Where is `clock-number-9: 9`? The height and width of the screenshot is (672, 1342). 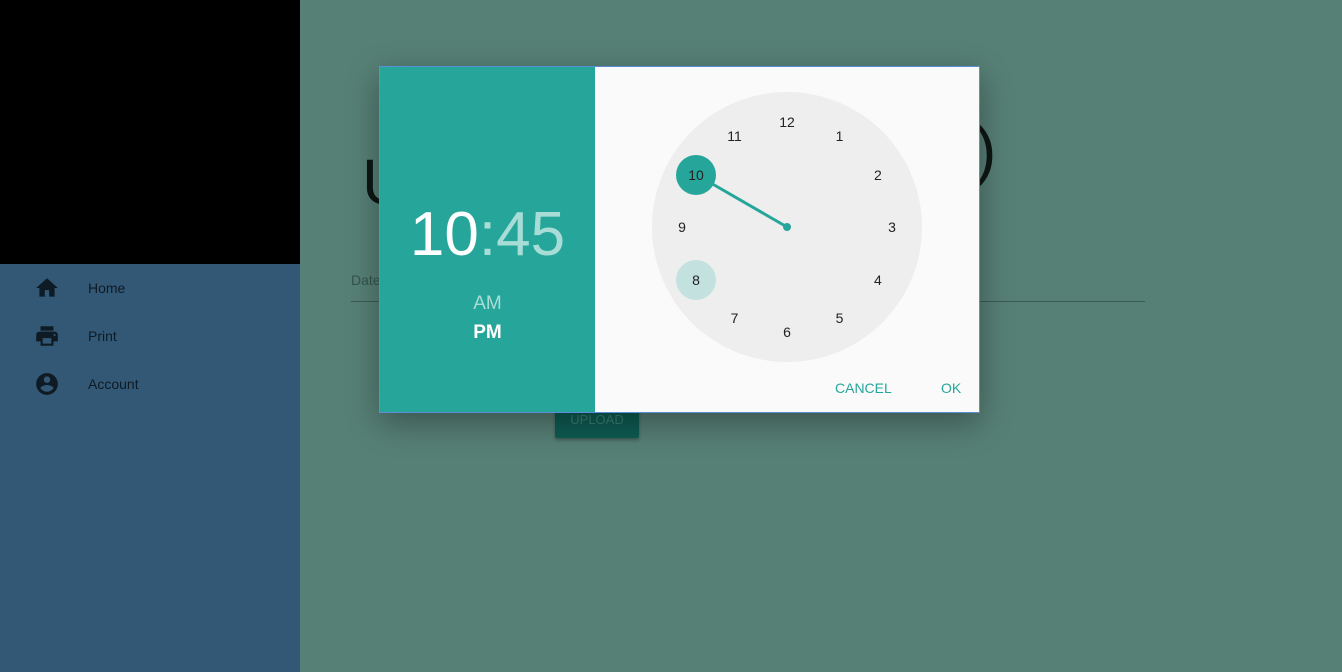 clock-number-9: 9 is located at coordinates (682, 227).